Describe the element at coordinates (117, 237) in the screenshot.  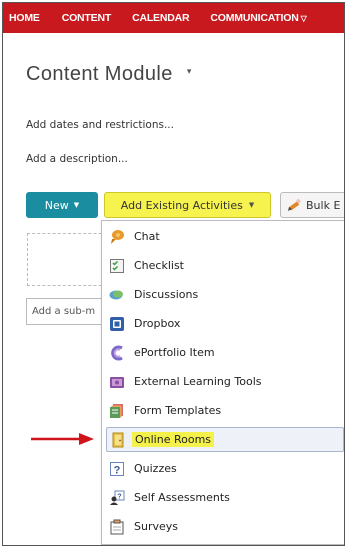
I see `chat-icon` at that location.